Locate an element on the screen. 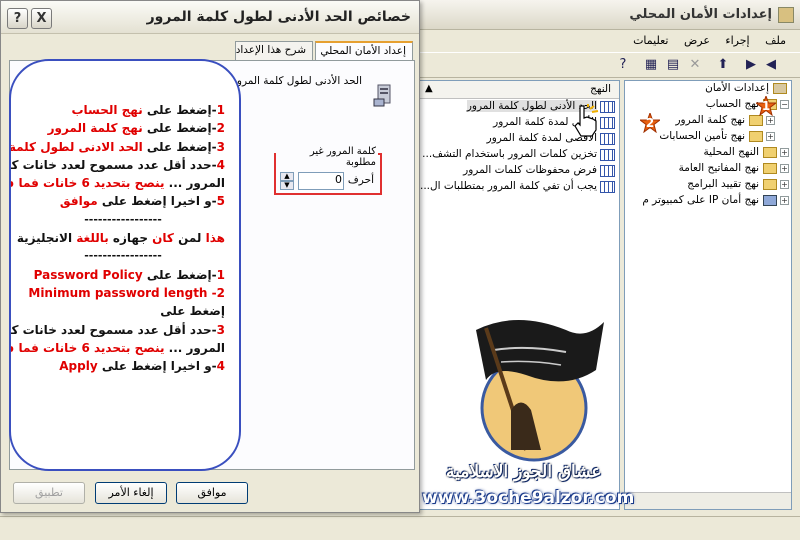 This screenshot has height=540, width=800. tree-horizontal-scrollbar is located at coordinates (708, 500).